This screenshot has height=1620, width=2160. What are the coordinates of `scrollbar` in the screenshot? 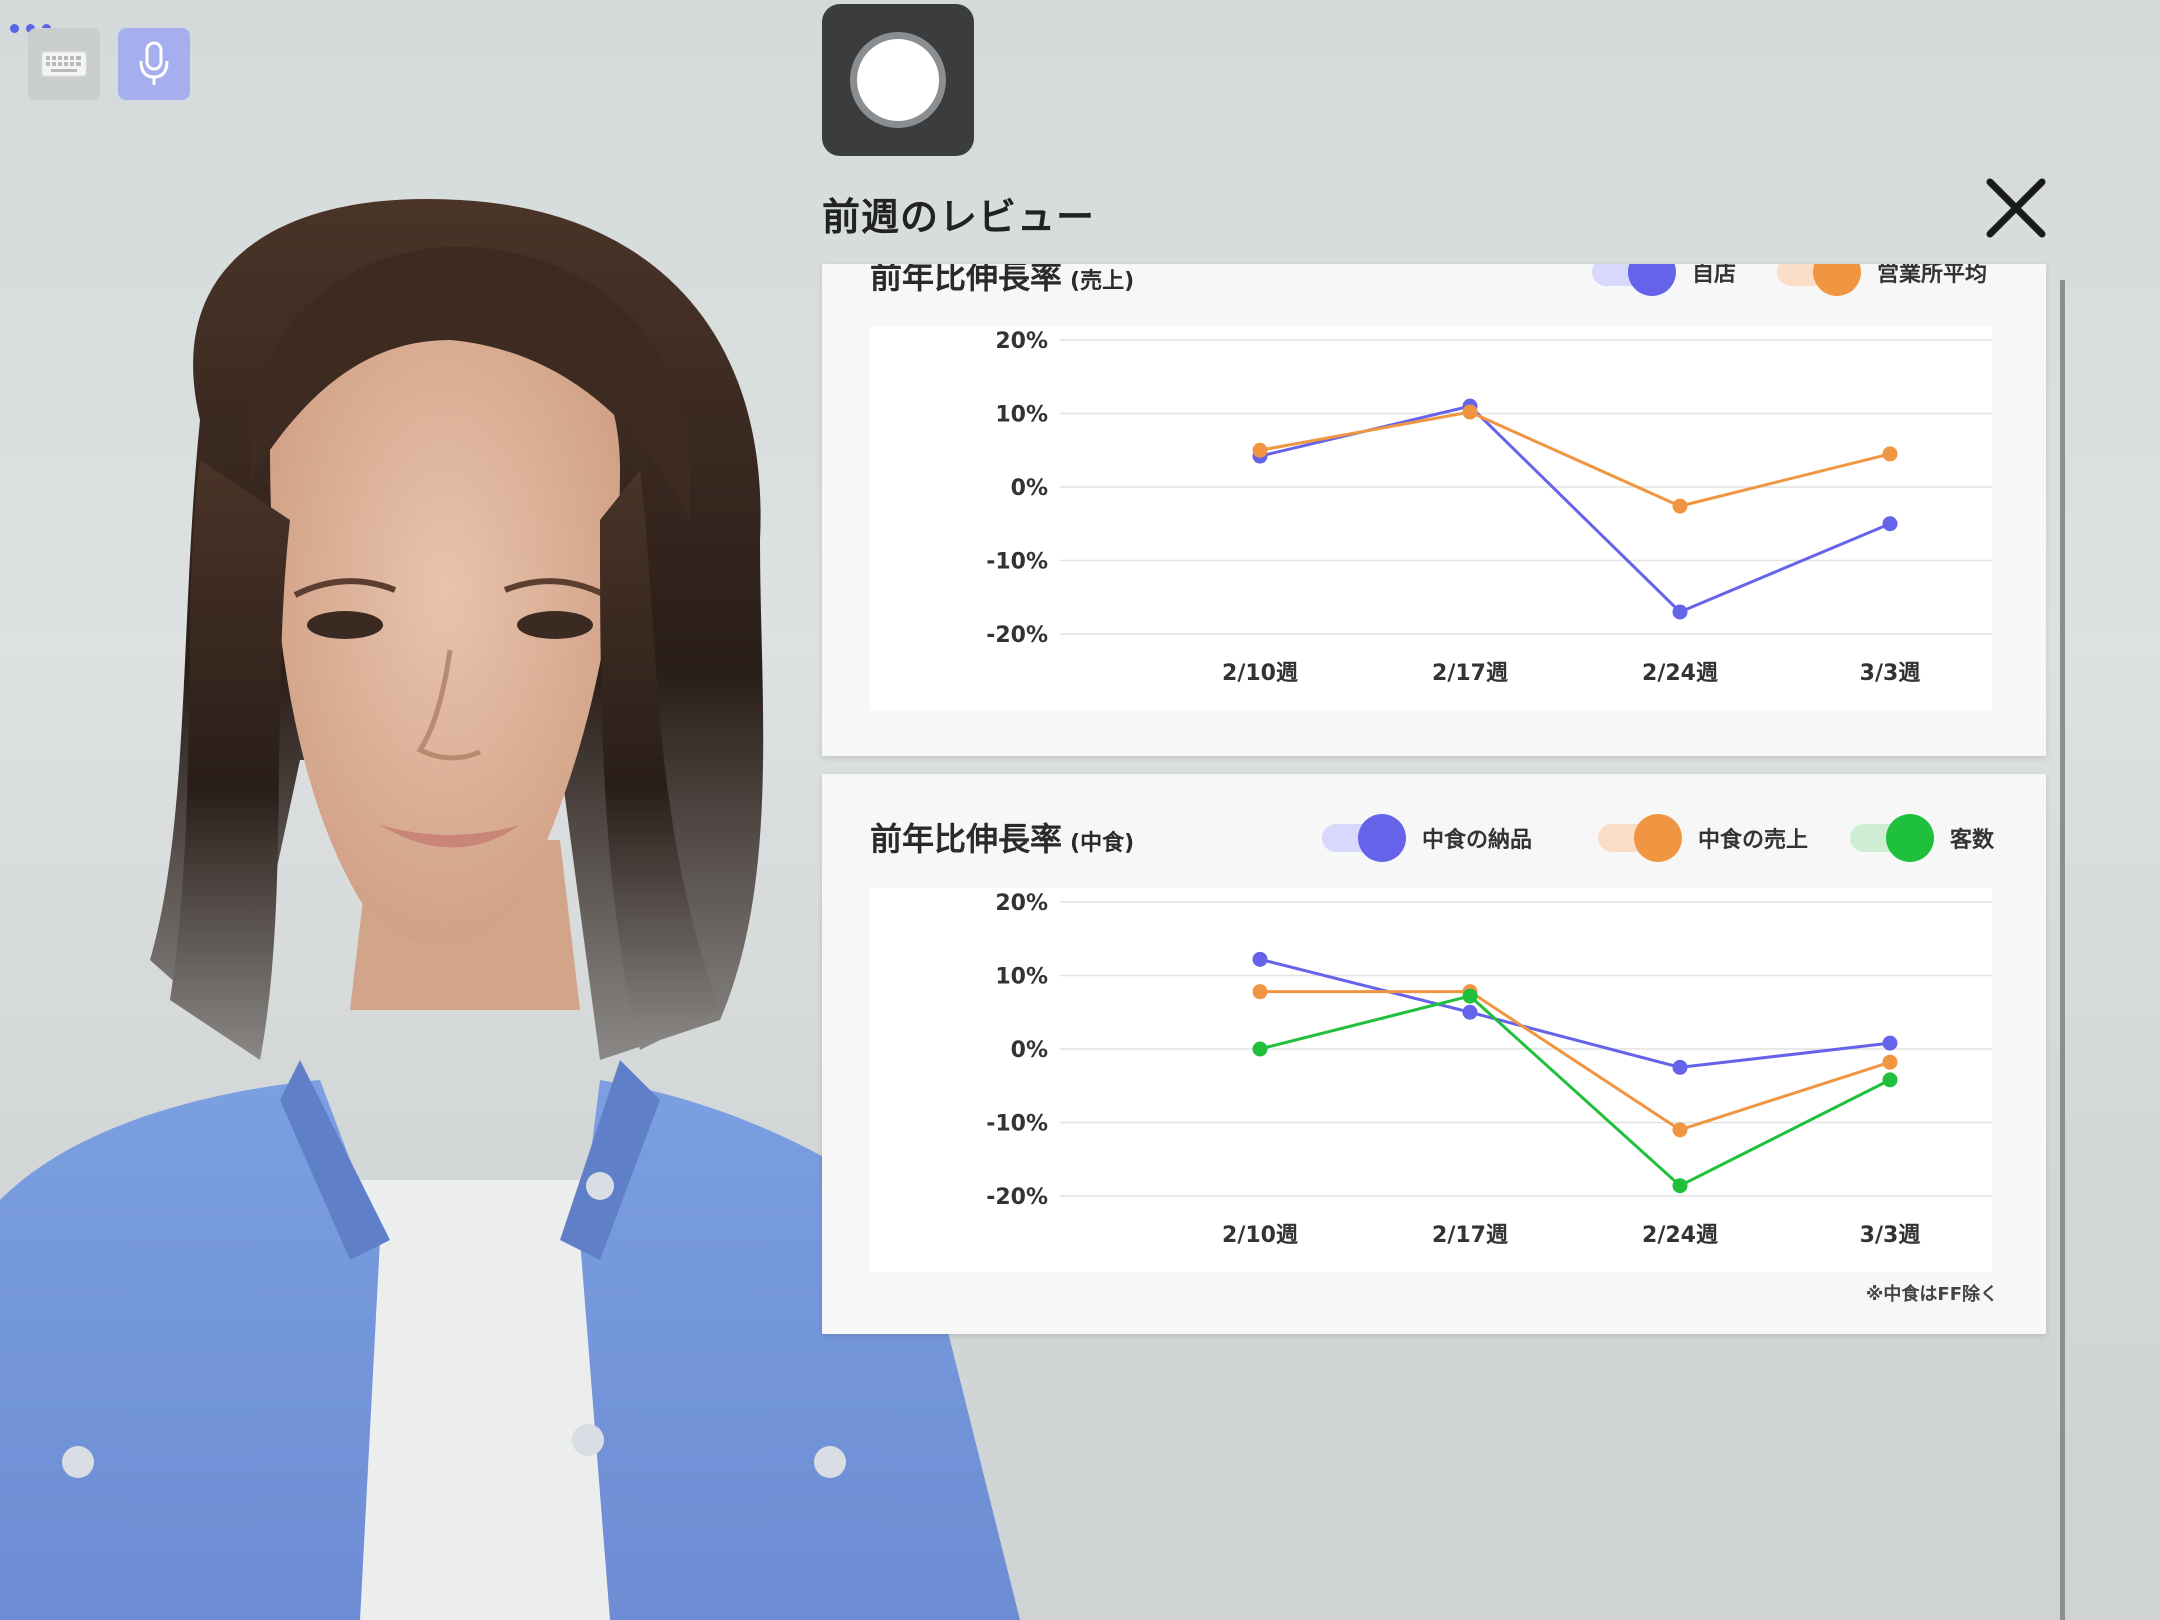 It's located at (2062, 950).